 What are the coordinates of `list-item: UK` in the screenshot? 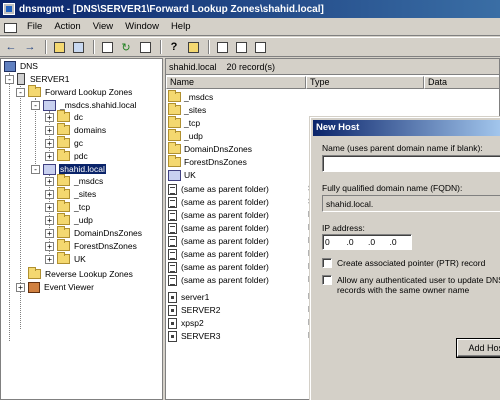 It's located at (182, 175).